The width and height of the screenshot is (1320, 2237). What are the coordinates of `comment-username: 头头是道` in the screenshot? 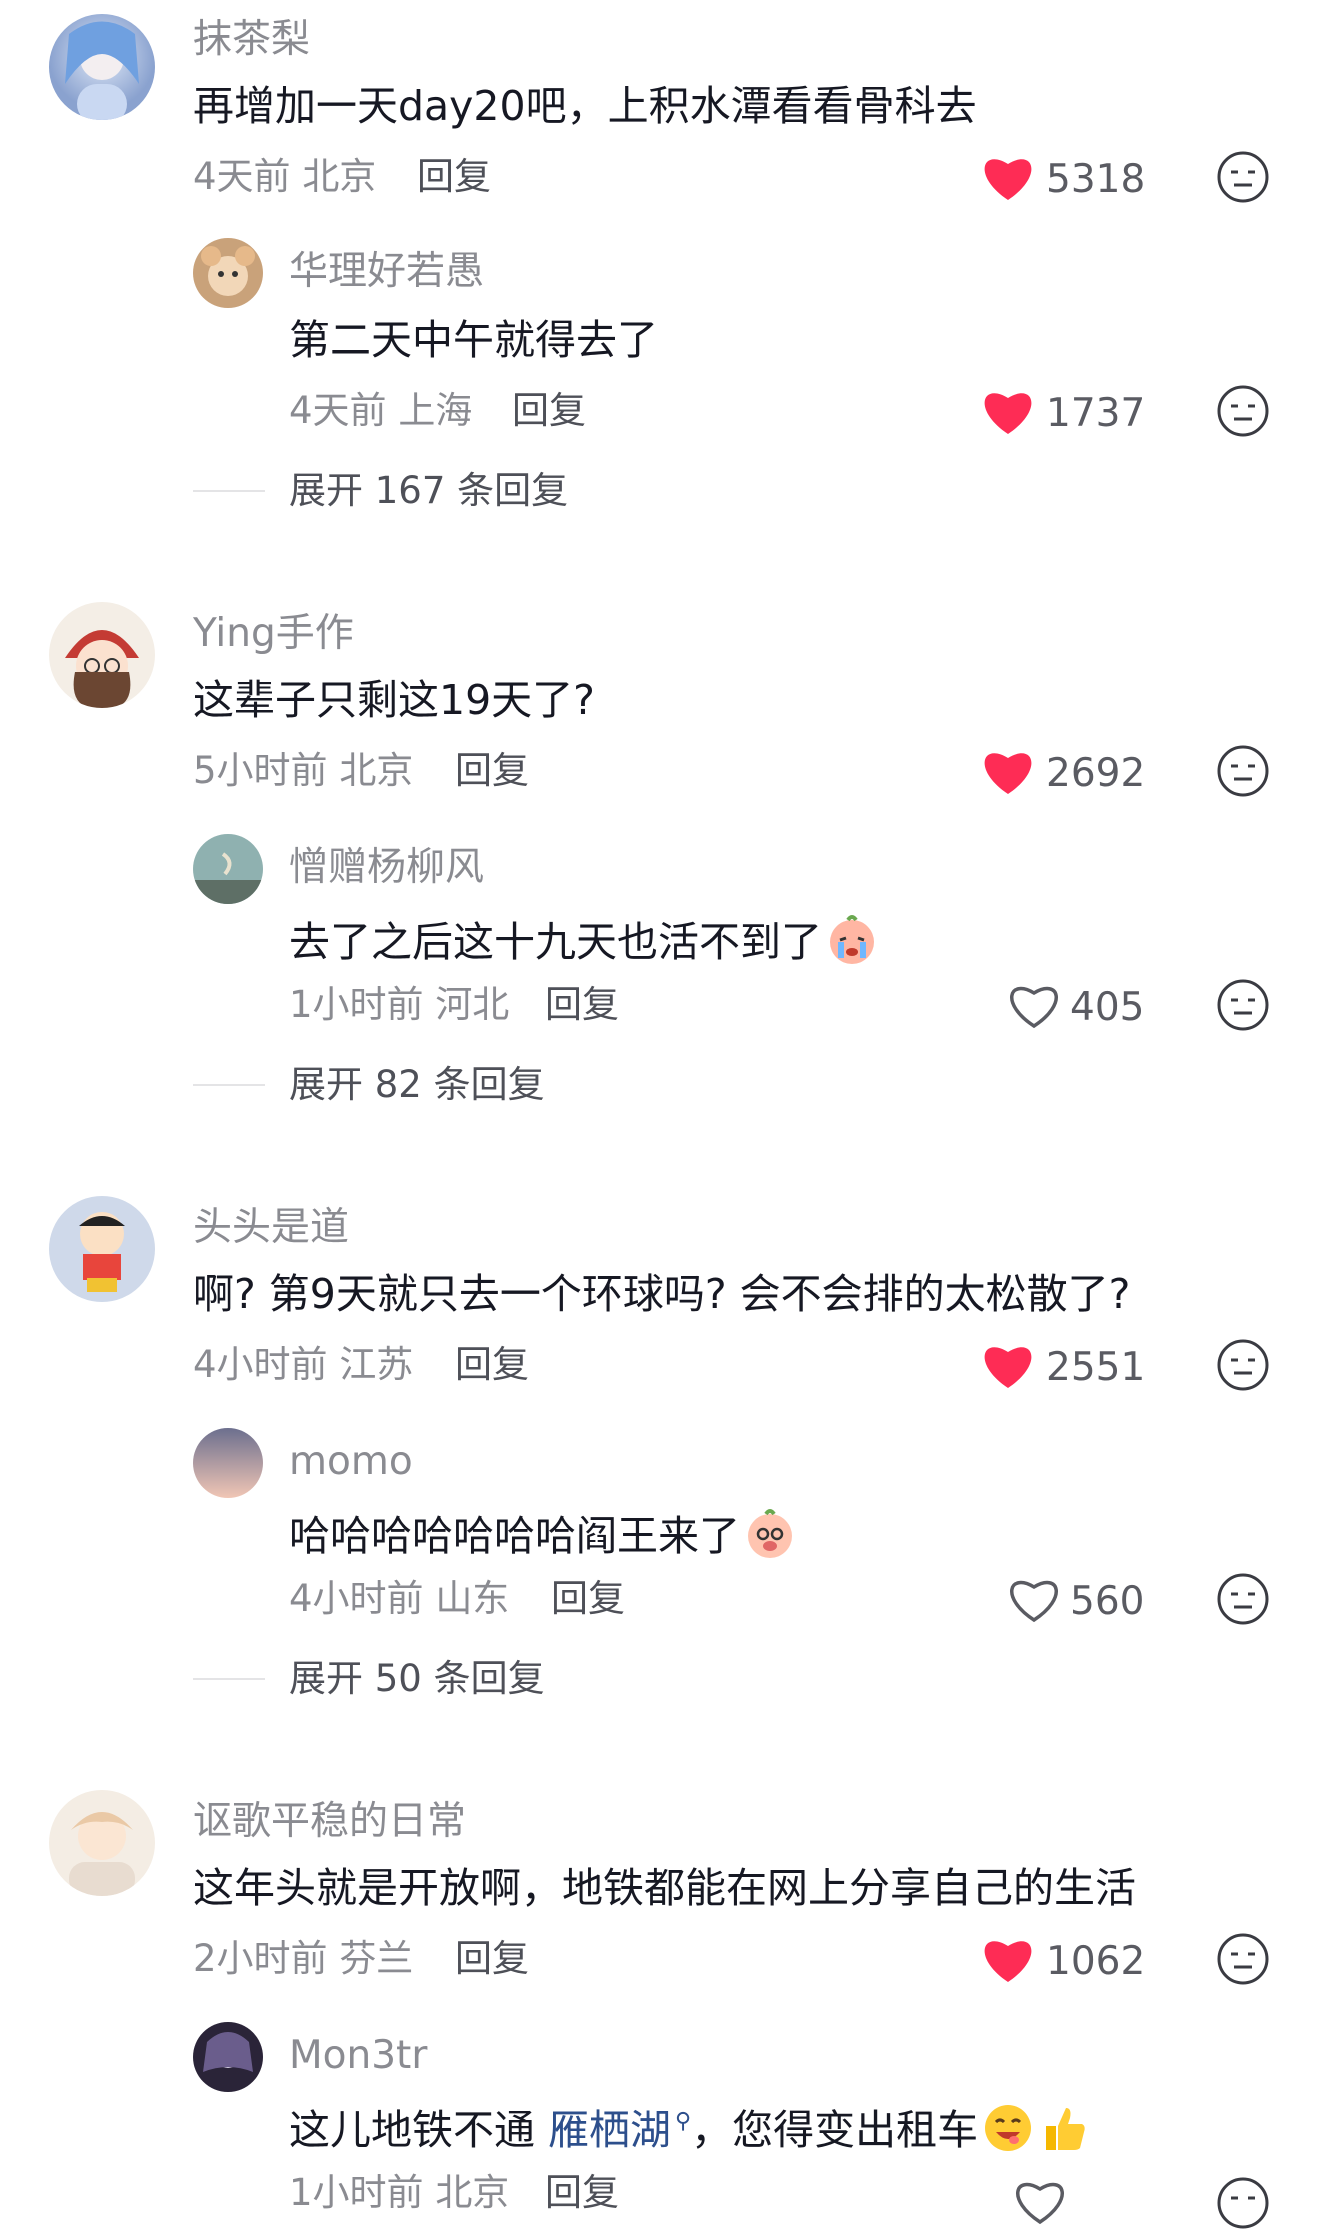 It's located at (271, 1227).